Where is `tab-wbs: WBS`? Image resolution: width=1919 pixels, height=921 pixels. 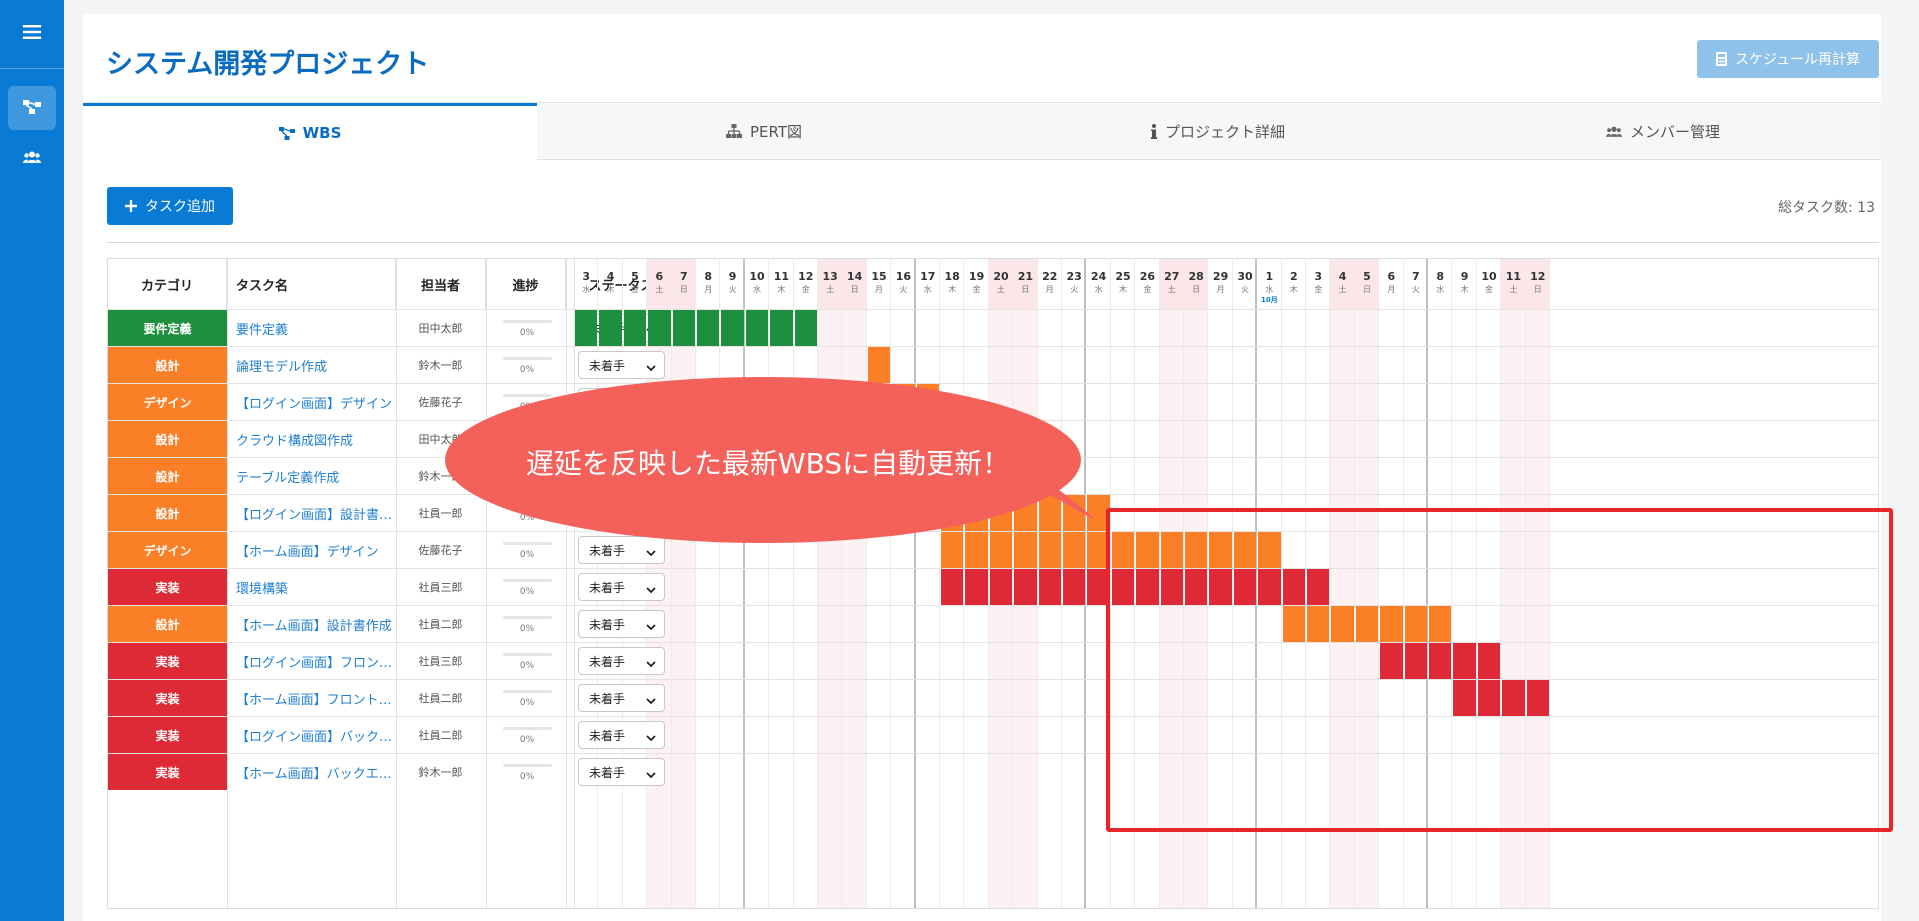 tab-wbs: WBS is located at coordinates (310, 131).